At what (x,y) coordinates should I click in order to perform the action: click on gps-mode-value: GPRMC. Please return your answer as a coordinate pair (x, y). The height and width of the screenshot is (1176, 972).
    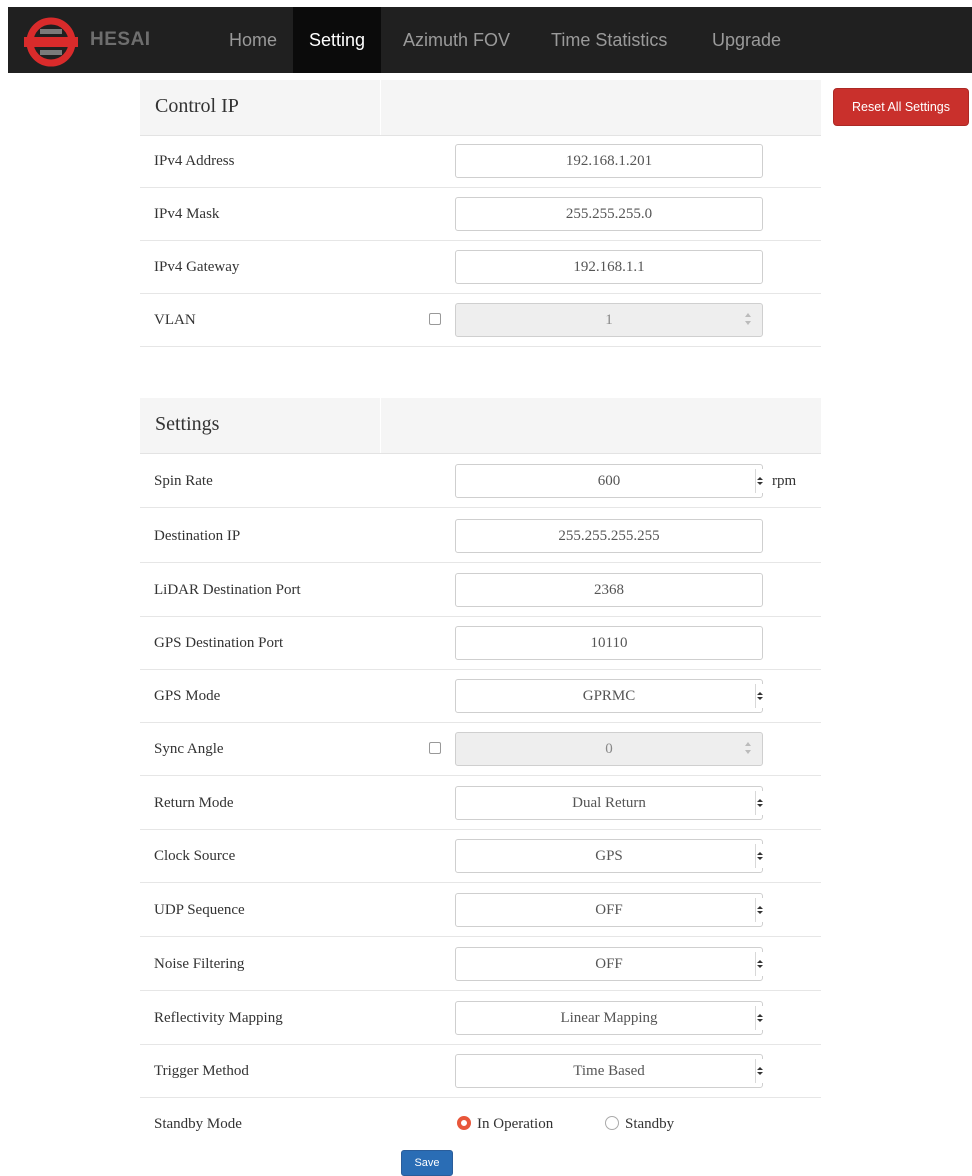
    Looking at the image, I should click on (609, 696).